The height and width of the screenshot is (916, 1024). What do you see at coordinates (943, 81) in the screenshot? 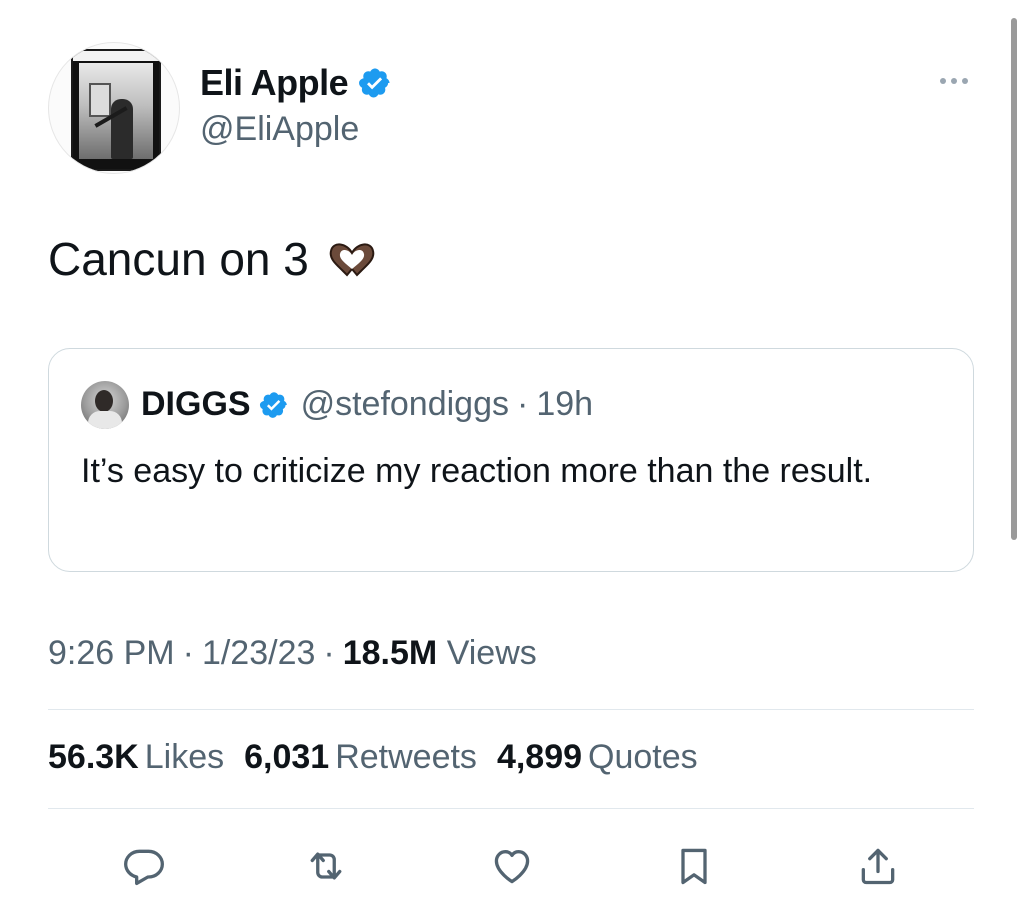
I see `more-dots-icon` at bounding box center [943, 81].